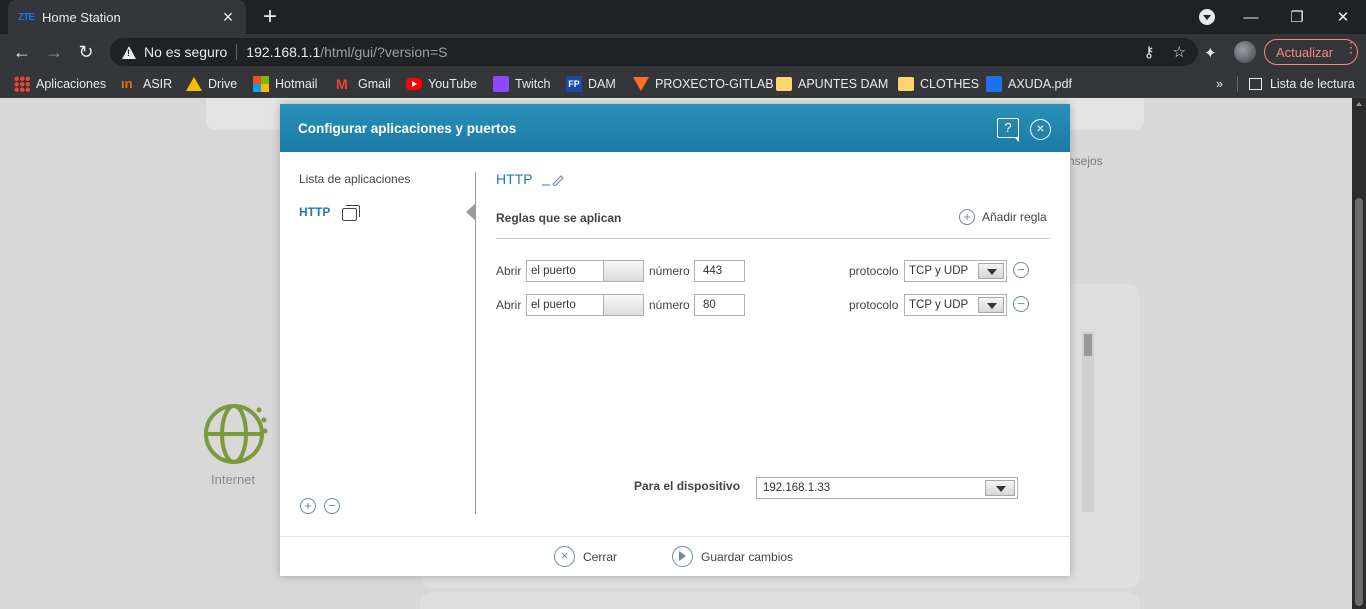  Describe the element at coordinates (1312, 84) in the screenshot. I see `reading-list-button: Lista de lectura` at that location.